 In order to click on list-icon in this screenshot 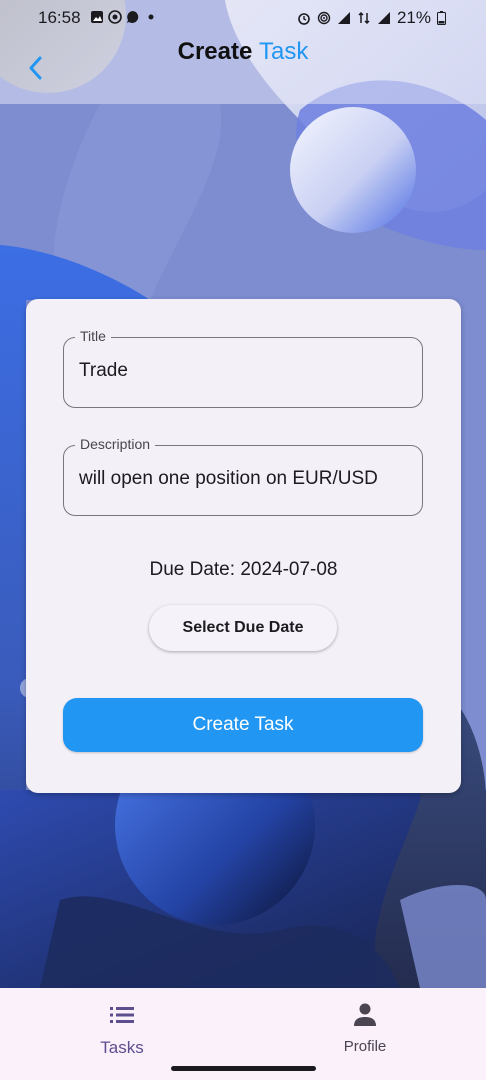, I will do `click(122, 1015)`.